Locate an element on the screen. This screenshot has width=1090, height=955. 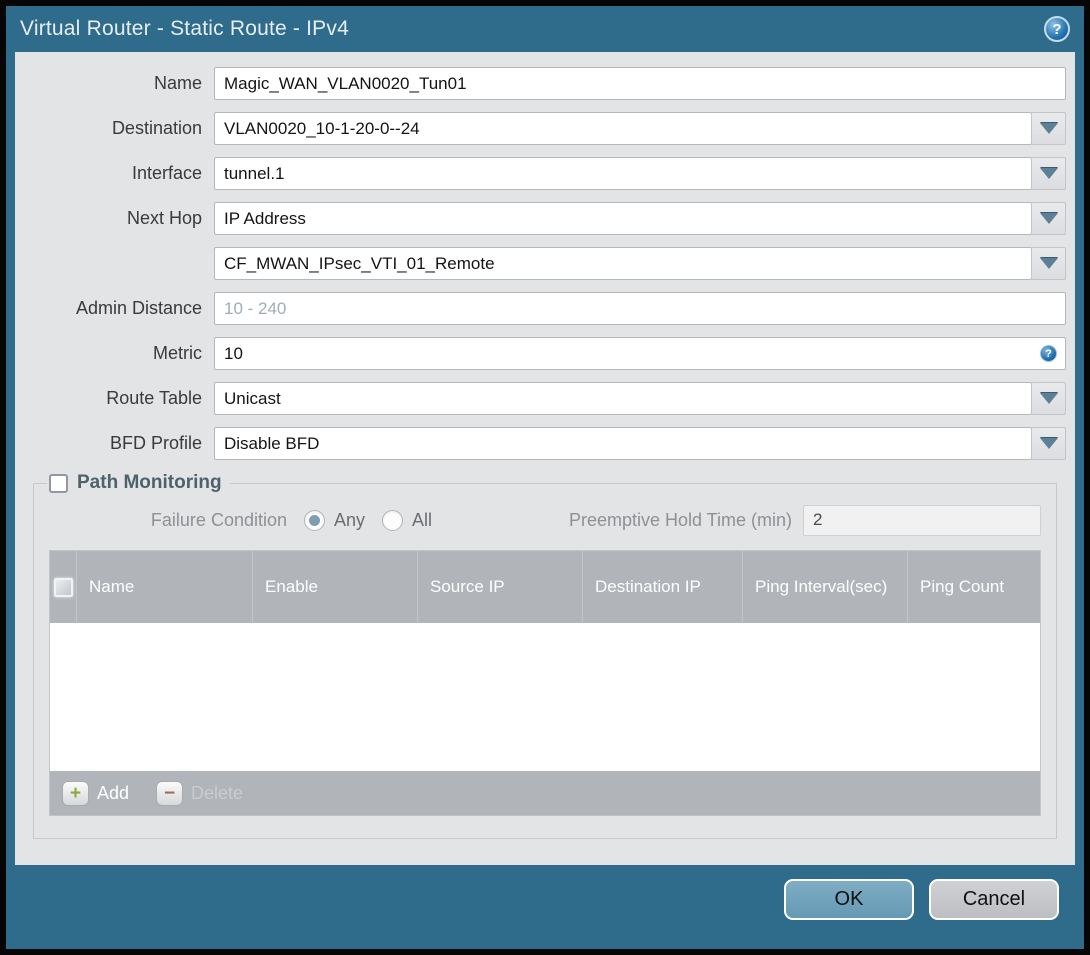
select-all-checkbox is located at coordinates (63, 587).